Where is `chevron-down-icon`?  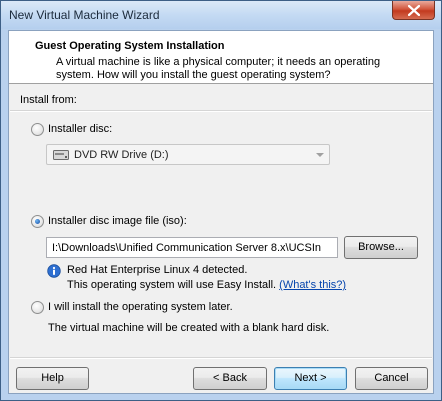 chevron-down-icon is located at coordinates (320, 155).